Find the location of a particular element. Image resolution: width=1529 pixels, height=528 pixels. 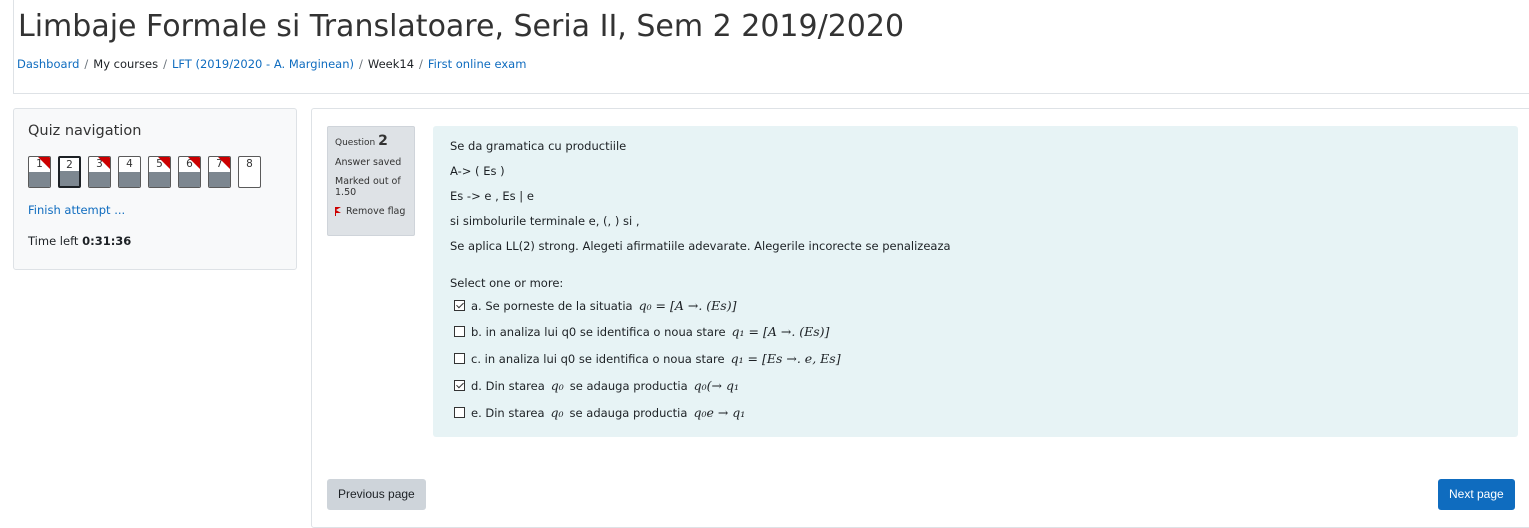

question-buttons: 1 2 3 4 5 6 7 8 is located at coordinates (144, 172).